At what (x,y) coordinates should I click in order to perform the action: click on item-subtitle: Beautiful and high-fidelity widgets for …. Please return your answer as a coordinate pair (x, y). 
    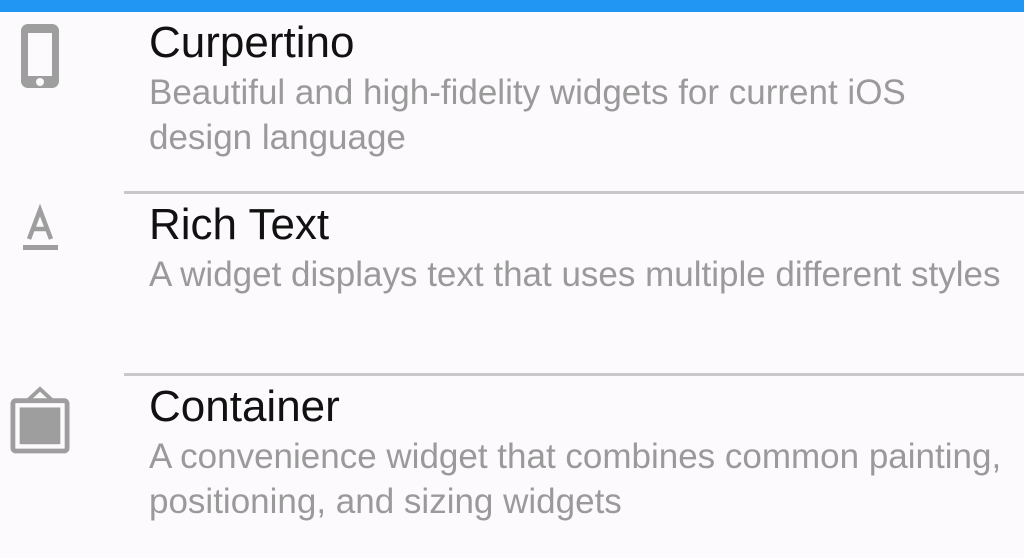
    Looking at the image, I should click on (527, 115).